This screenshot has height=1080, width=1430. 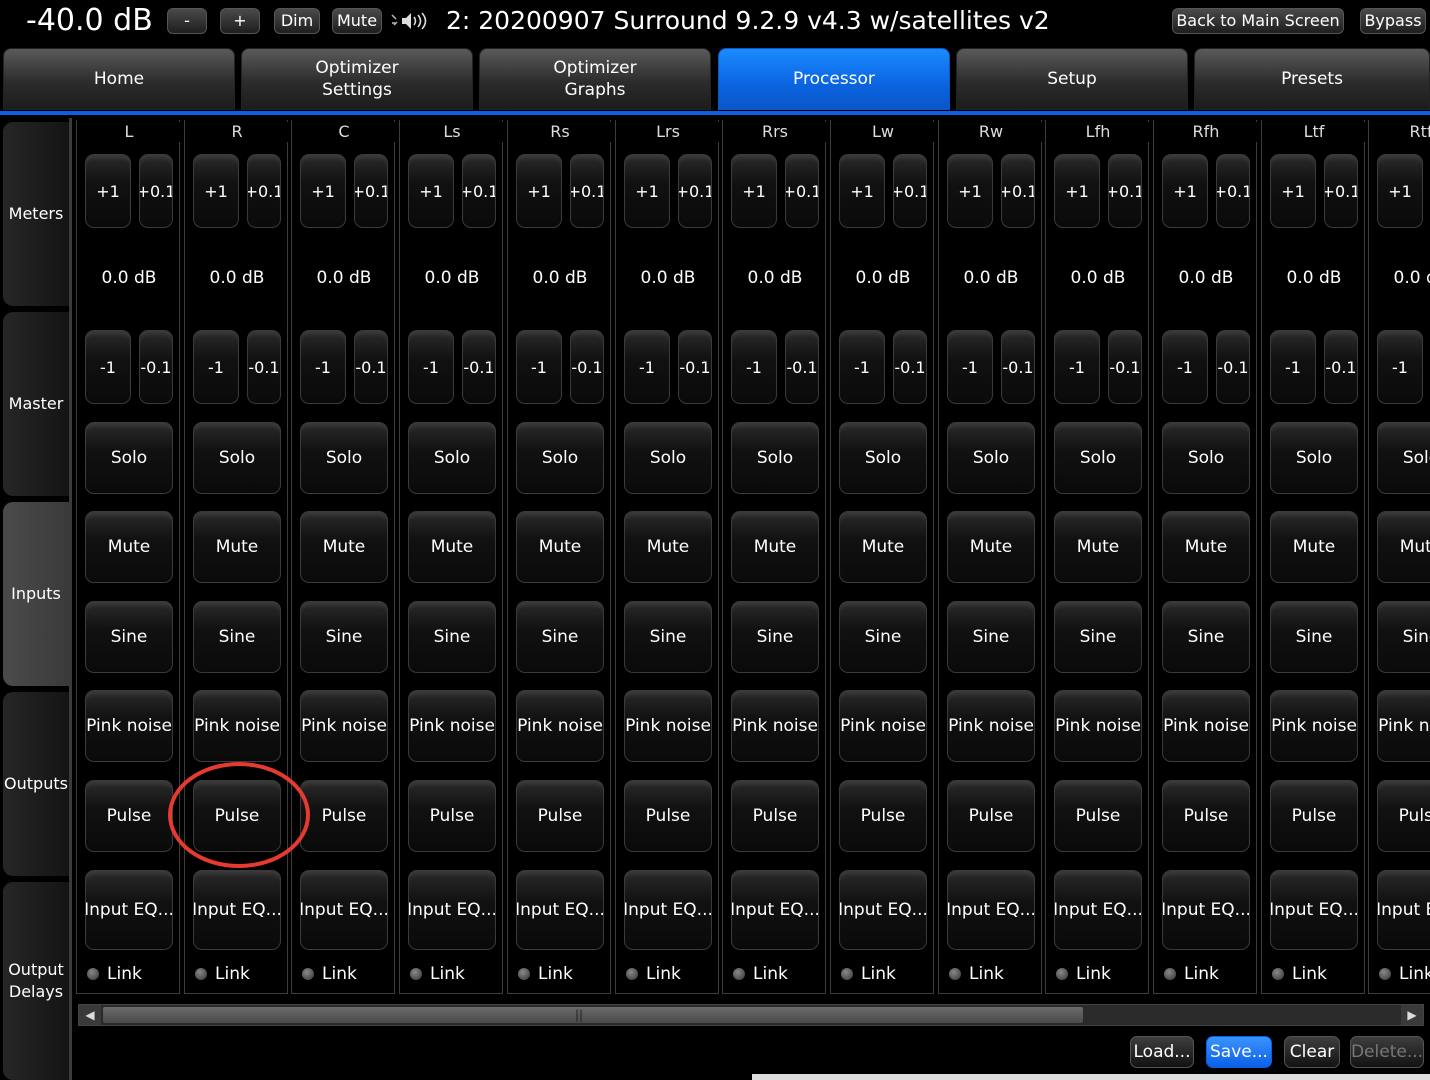 I want to click on tab-setup: Setup, so click(x=1072, y=79).